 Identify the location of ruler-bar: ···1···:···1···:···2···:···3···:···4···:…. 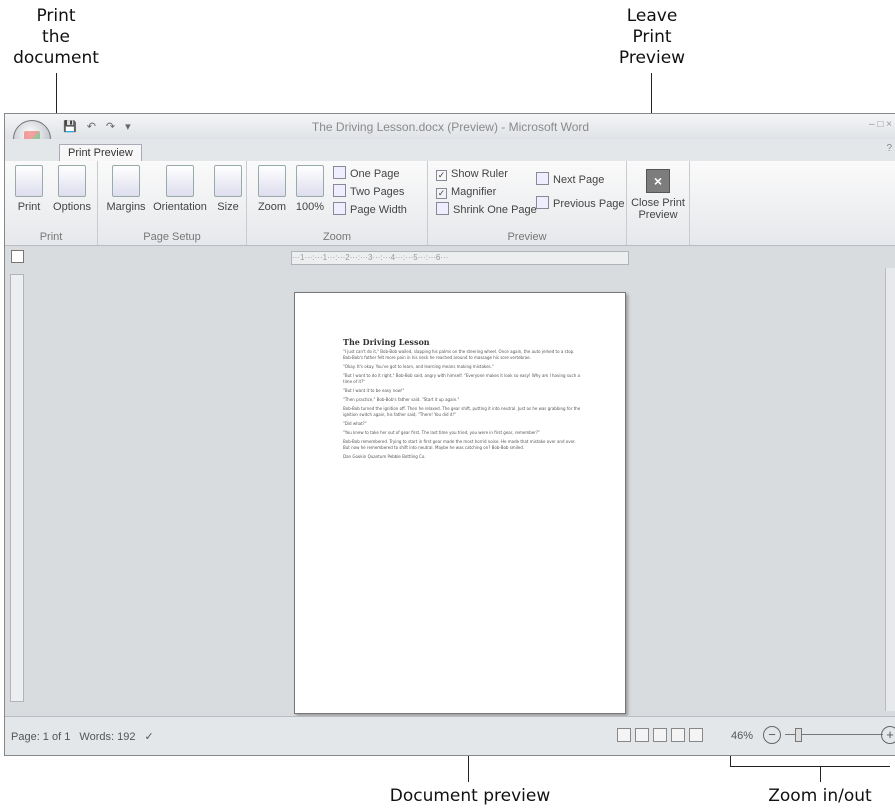
(450, 257).